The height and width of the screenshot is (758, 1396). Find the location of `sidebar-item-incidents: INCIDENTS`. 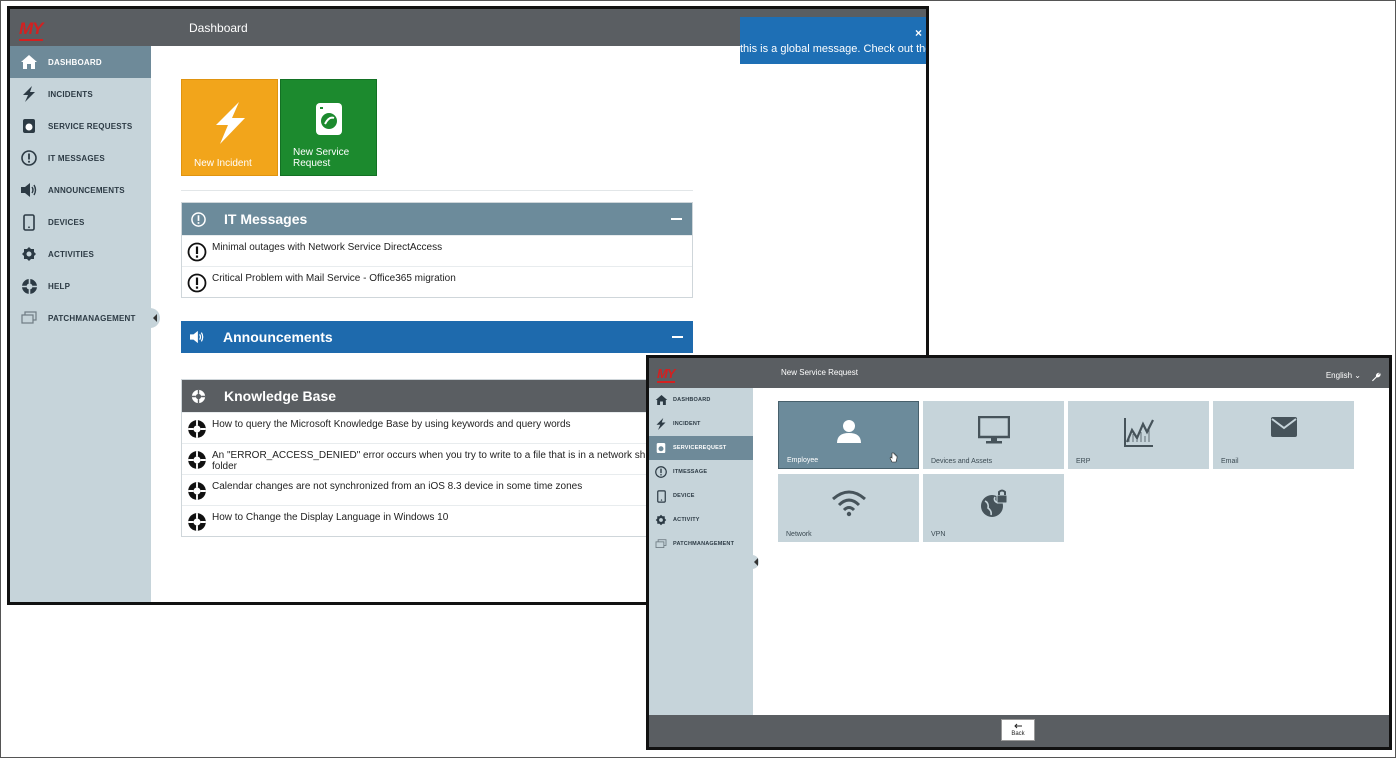

sidebar-item-incidents: INCIDENTS is located at coordinates (80, 94).